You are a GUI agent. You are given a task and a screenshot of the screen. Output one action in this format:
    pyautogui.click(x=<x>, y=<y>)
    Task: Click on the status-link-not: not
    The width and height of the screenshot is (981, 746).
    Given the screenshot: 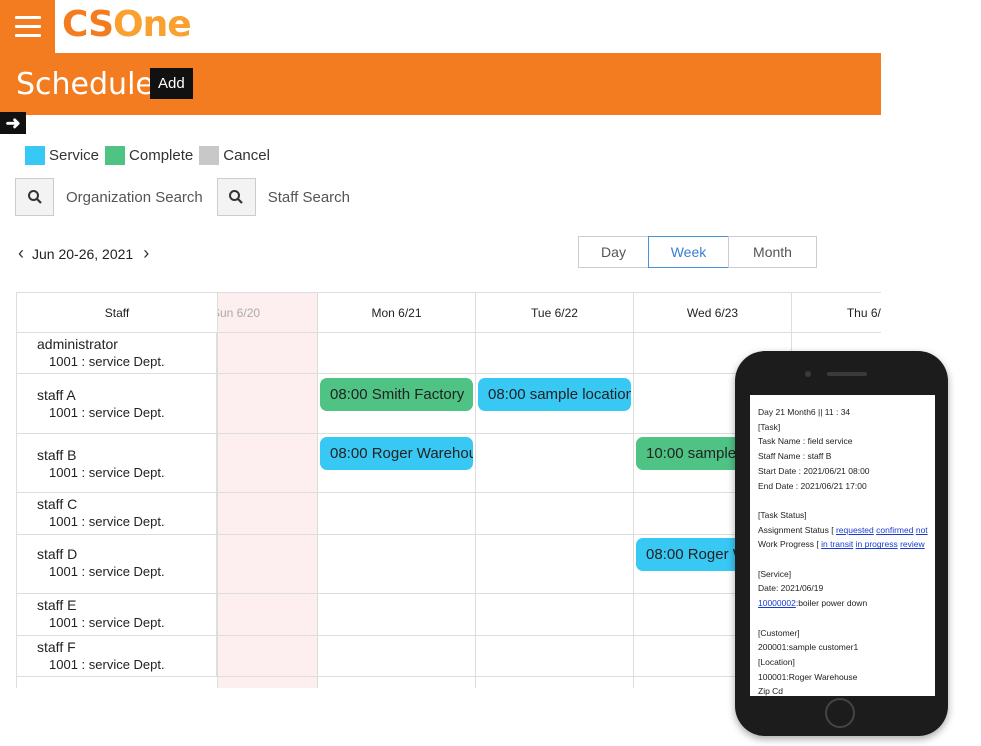 What is the action you would take?
    pyautogui.click(x=922, y=530)
    